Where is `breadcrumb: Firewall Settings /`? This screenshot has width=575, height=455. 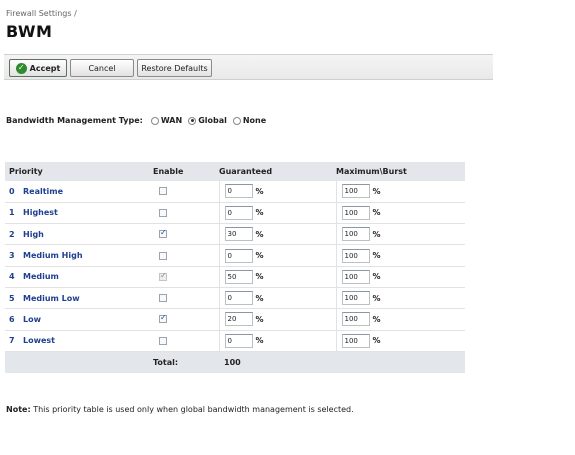 breadcrumb: Firewall Settings / is located at coordinates (41, 13).